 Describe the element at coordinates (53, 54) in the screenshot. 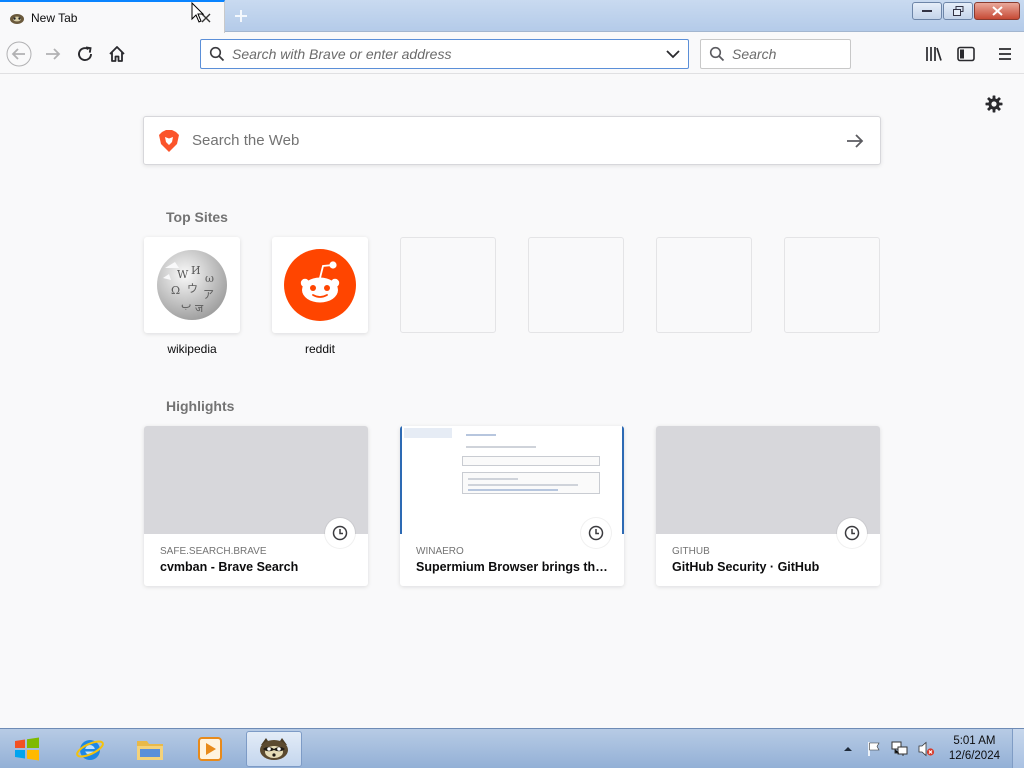

I see `forward-arrow-icon` at that location.